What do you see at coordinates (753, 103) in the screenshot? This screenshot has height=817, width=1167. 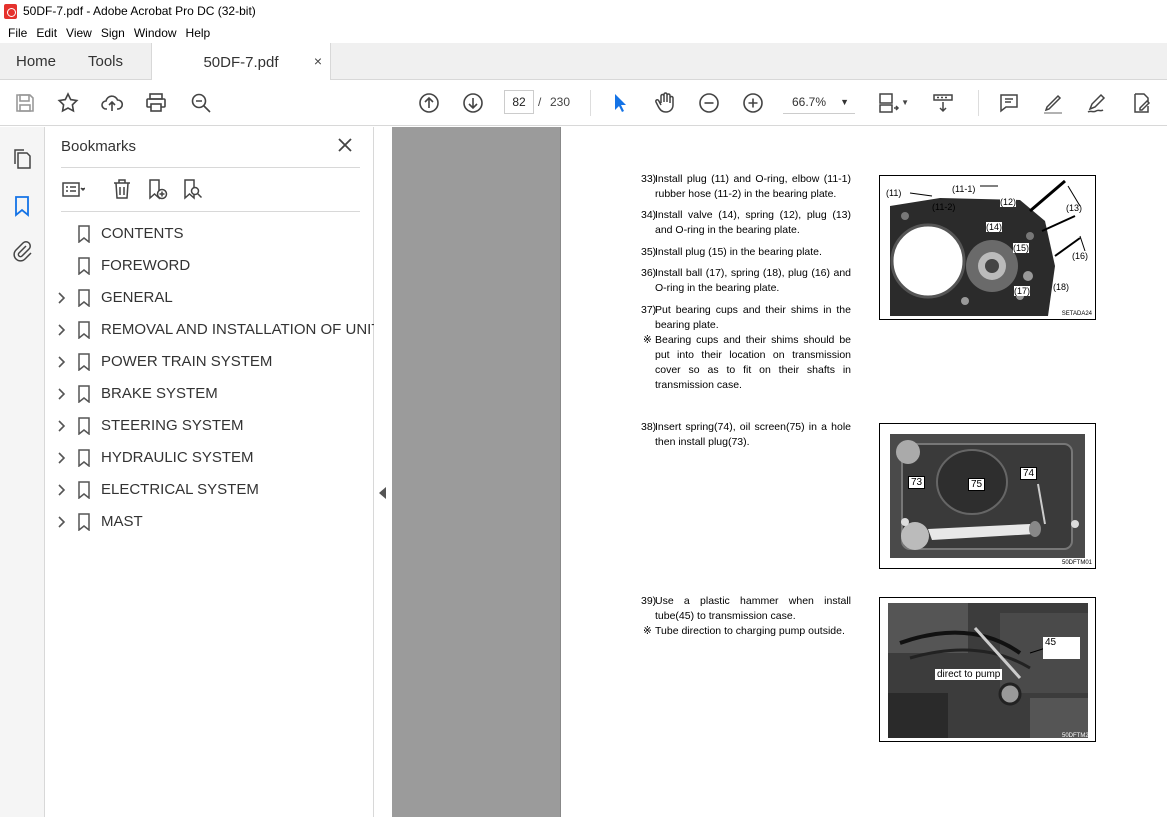 I see `zoom-in-icon` at bounding box center [753, 103].